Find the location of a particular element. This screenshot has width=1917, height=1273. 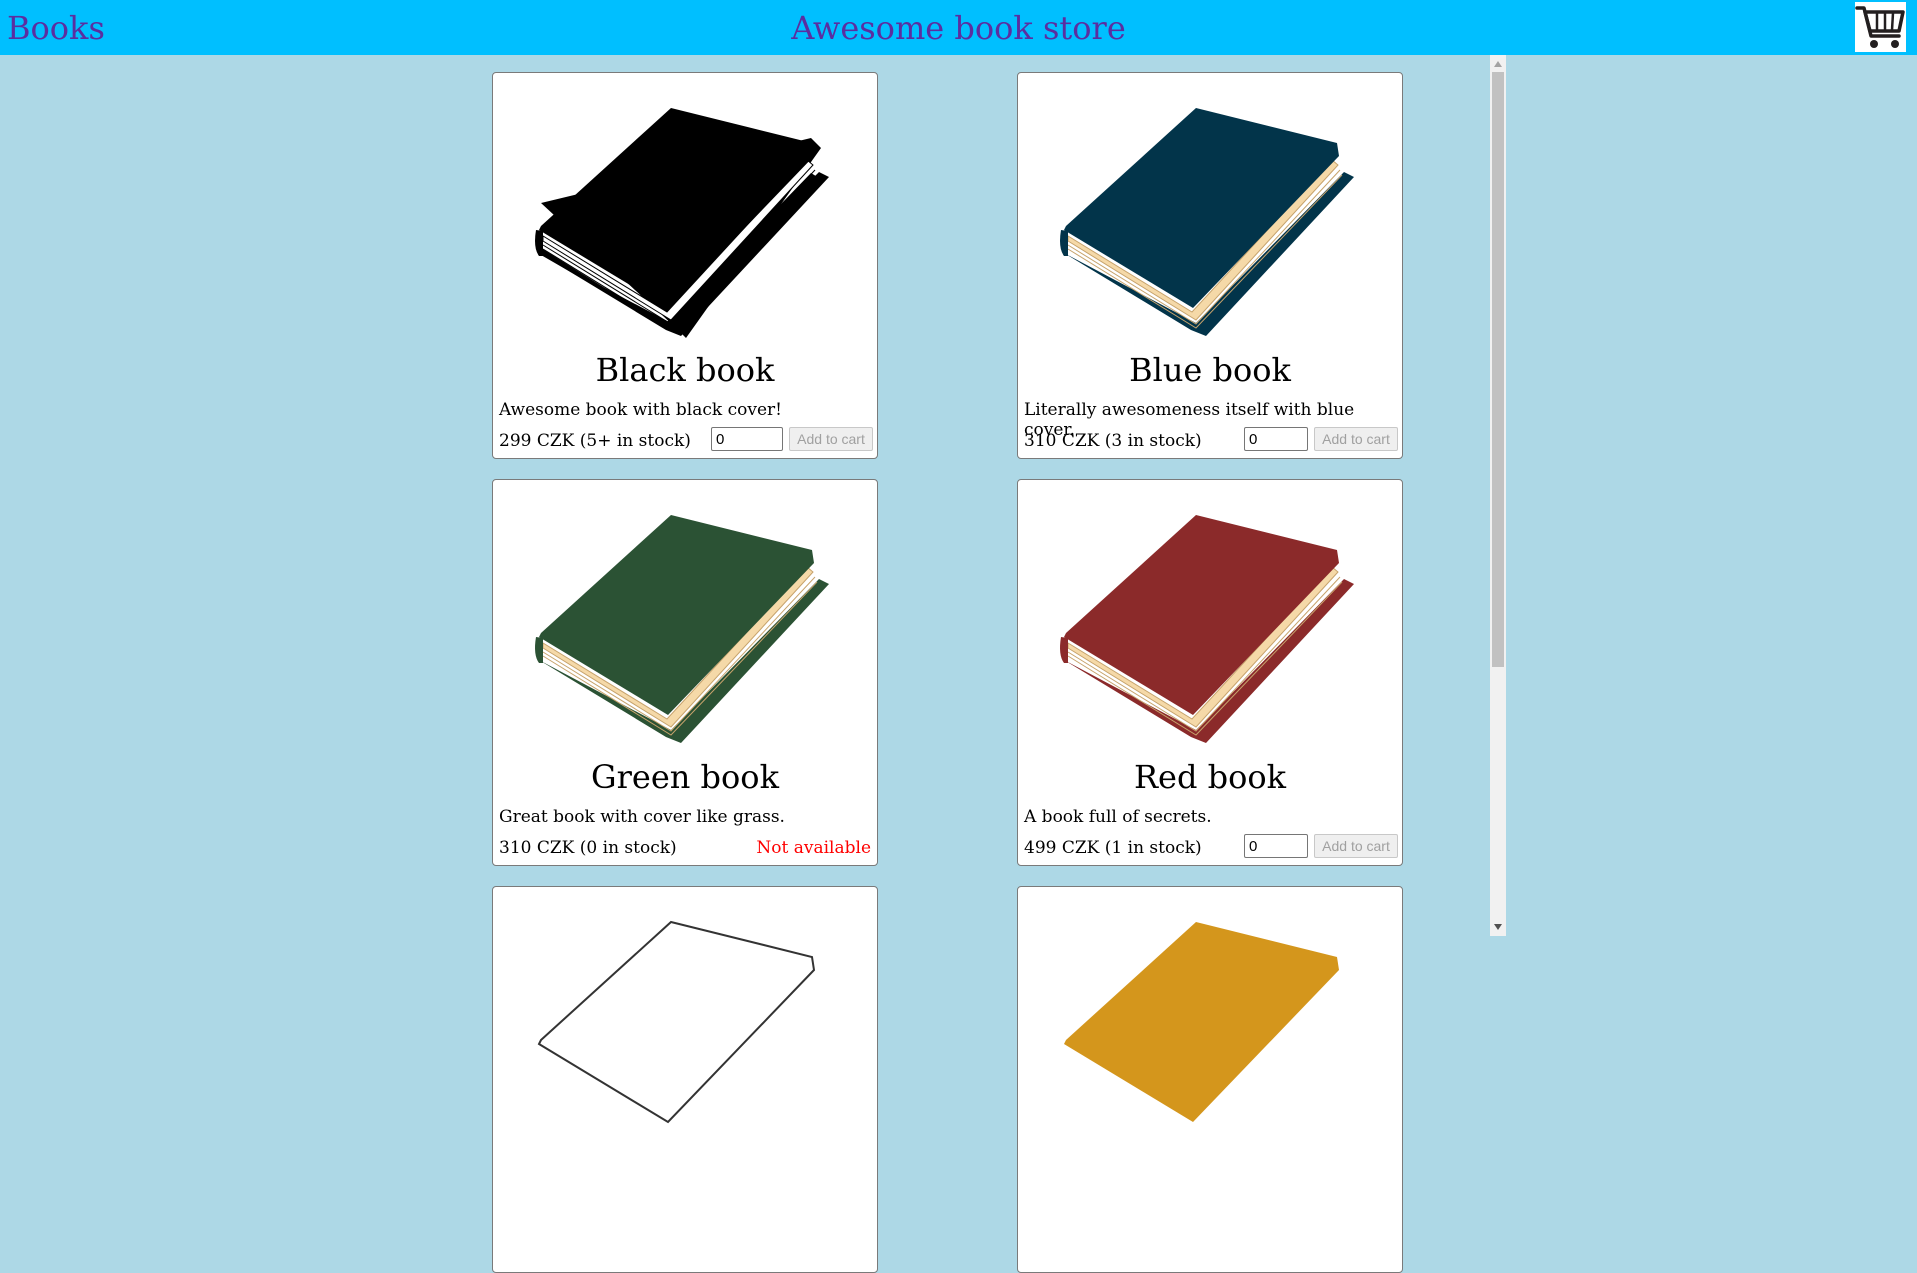

product-price: 499 CZK (1 in stock) is located at coordinates (1113, 848).